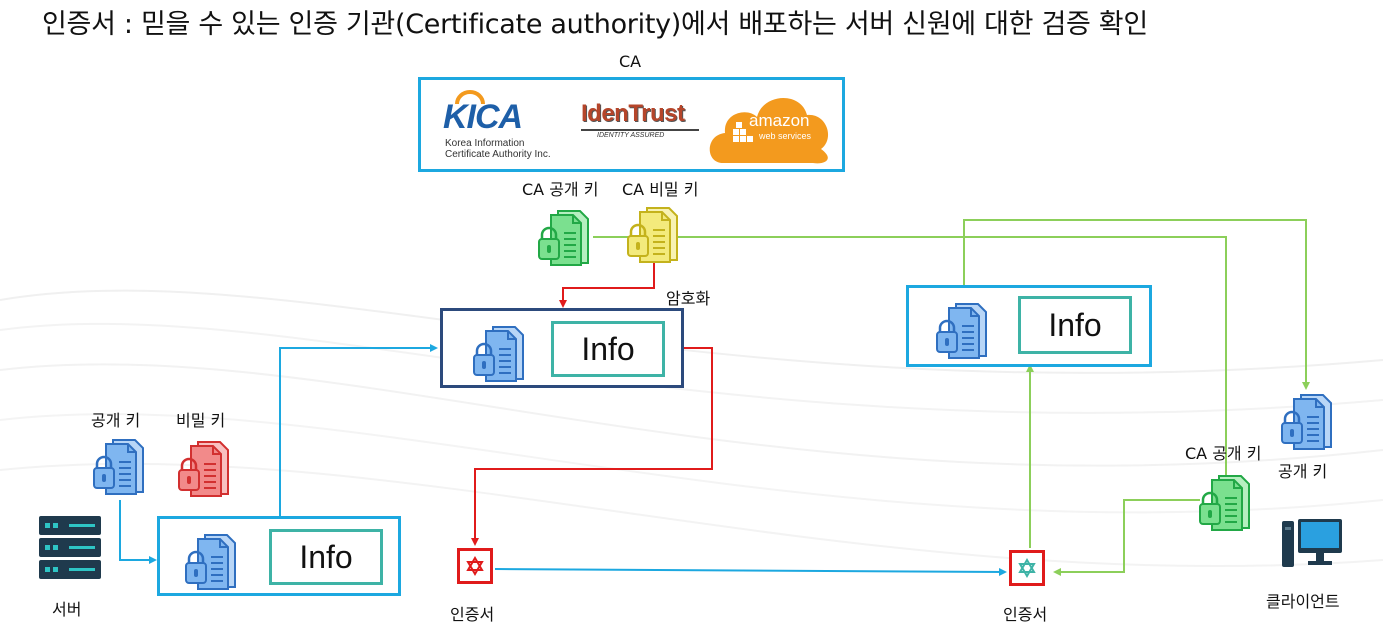 The height and width of the screenshot is (625, 1383). I want to click on signed-info-label: Info, so click(608, 349).